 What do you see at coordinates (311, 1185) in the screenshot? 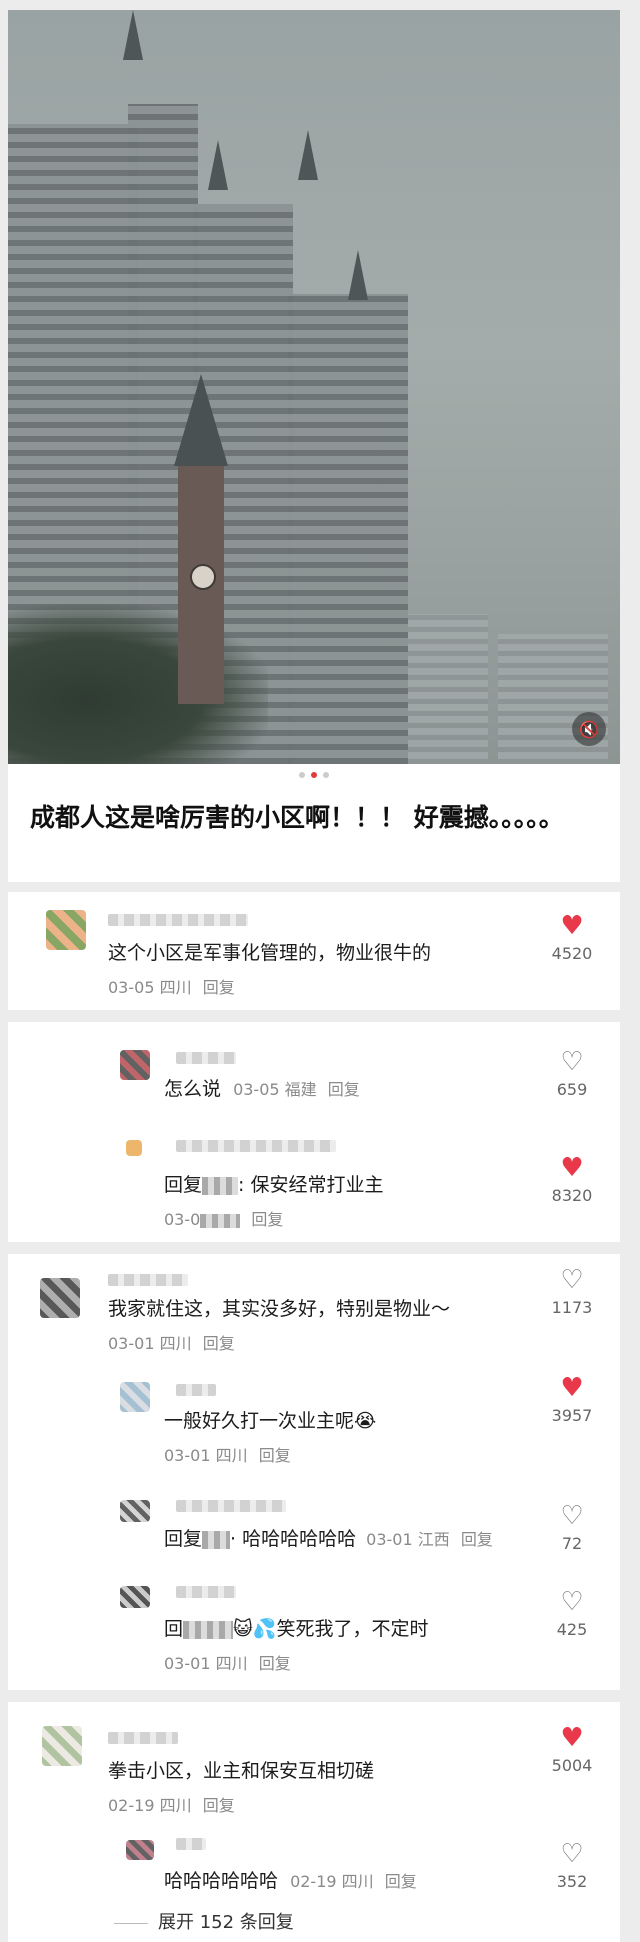
I see `reply-content: : 保安经常打业主` at bounding box center [311, 1185].